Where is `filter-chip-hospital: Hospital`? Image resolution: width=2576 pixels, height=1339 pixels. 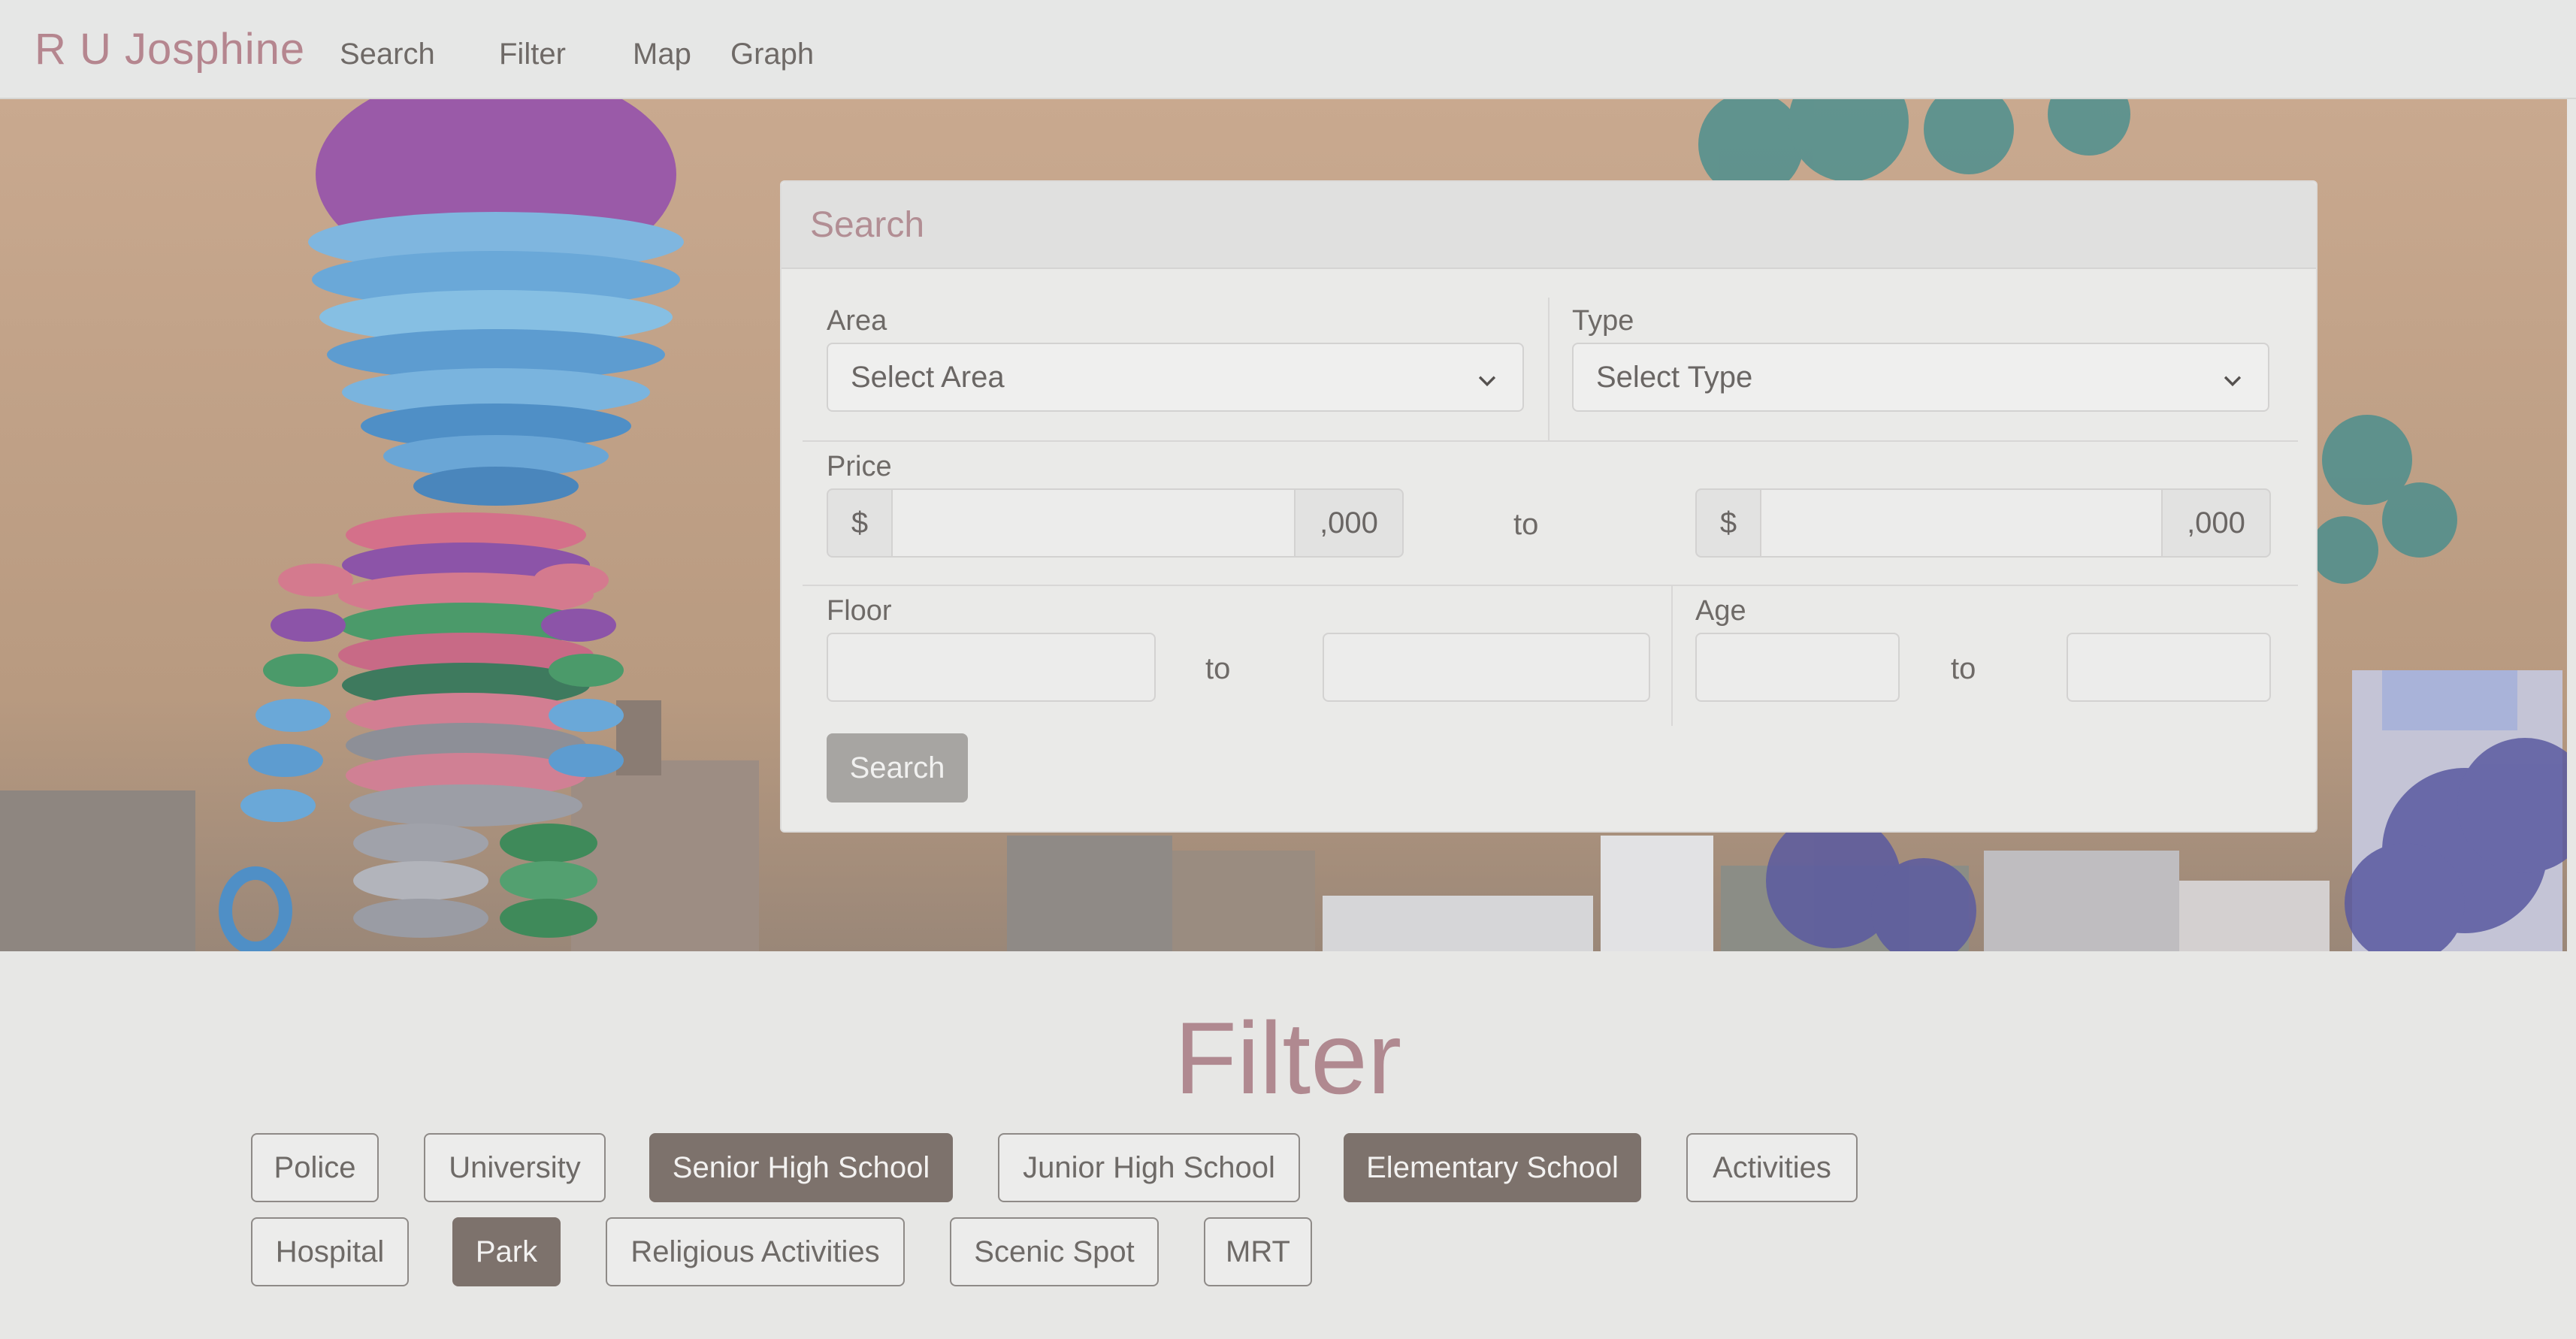 filter-chip-hospital: Hospital is located at coordinates (330, 1251).